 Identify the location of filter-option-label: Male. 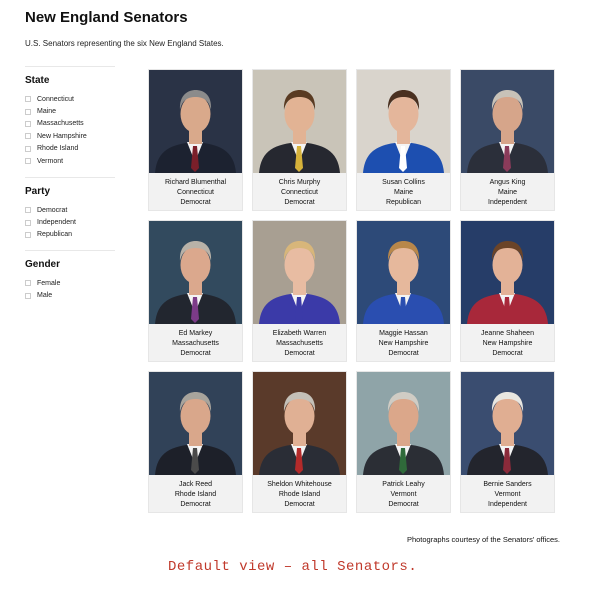
(45, 296).